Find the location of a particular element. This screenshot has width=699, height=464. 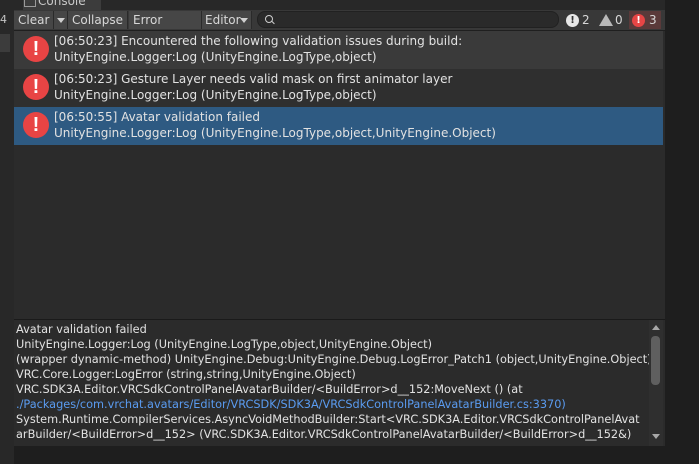

error-count: 3 is located at coordinates (653, 20).